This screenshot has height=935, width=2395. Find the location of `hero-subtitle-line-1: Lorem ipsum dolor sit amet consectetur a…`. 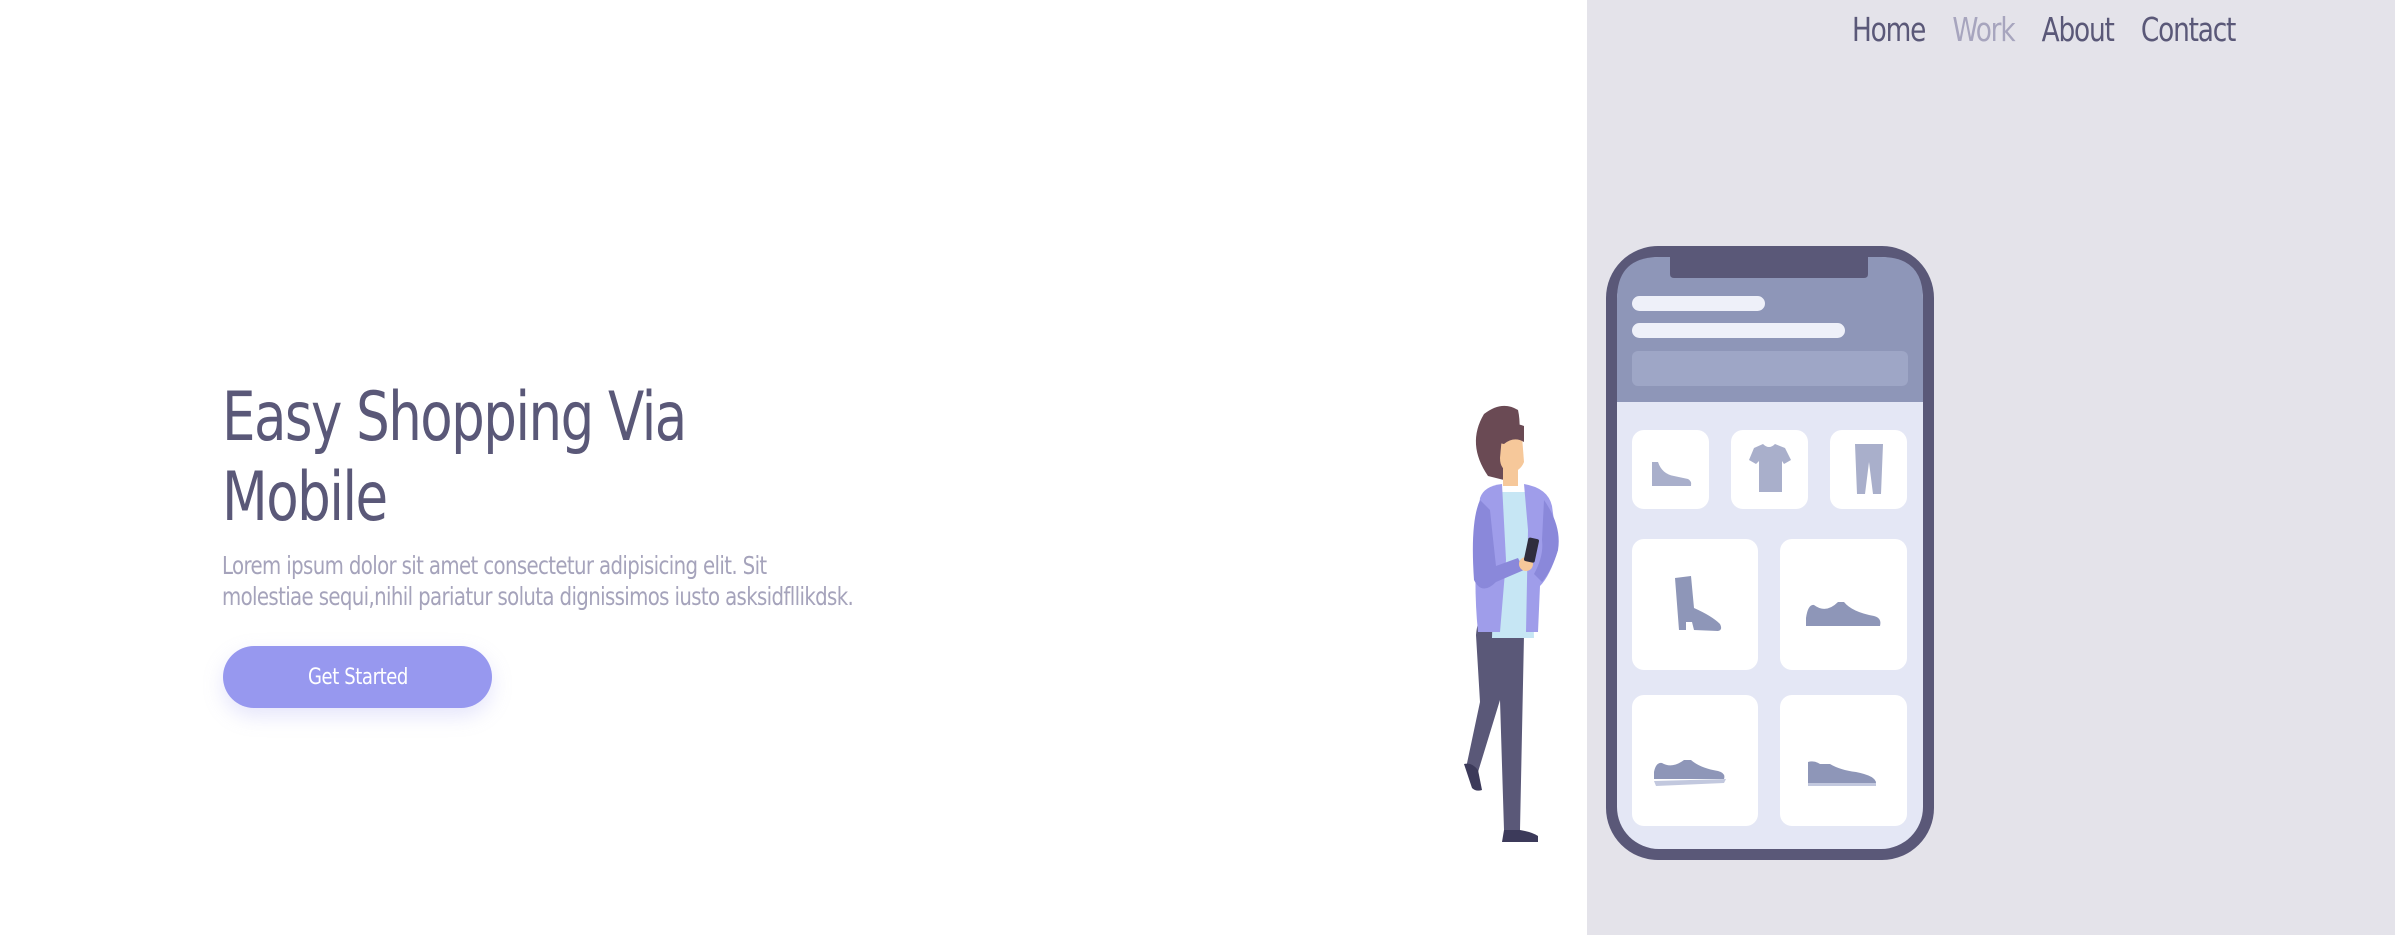

hero-subtitle-line-1: Lorem ipsum dolor sit amet consectetur a… is located at coordinates (494, 565).